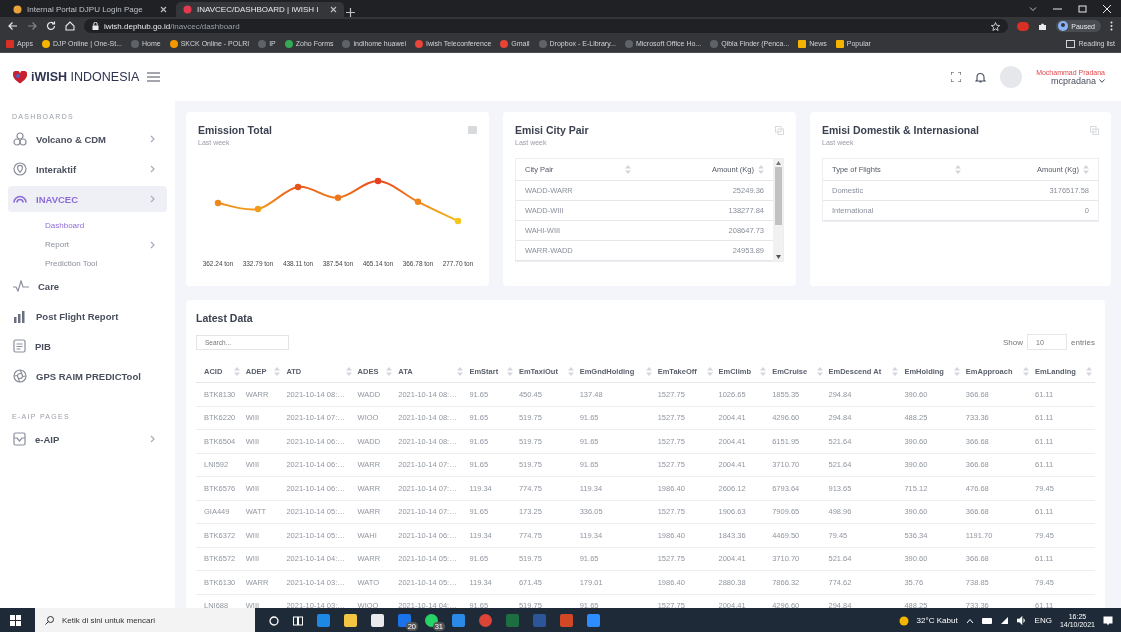 This screenshot has height=632, width=1121. What do you see at coordinates (956, 77) in the screenshot?
I see `fullscreen-icon` at bounding box center [956, 77].